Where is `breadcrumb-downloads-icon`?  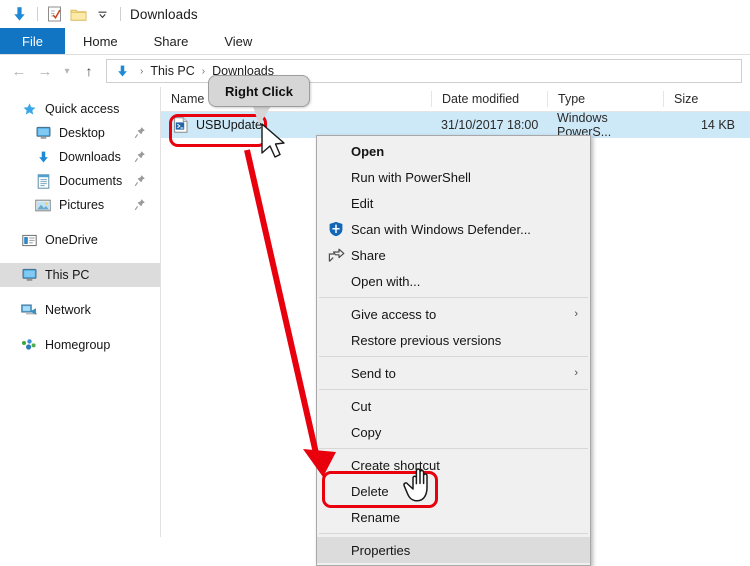
breadcrumb-downloads-icon is located at coordinates (122, 71).